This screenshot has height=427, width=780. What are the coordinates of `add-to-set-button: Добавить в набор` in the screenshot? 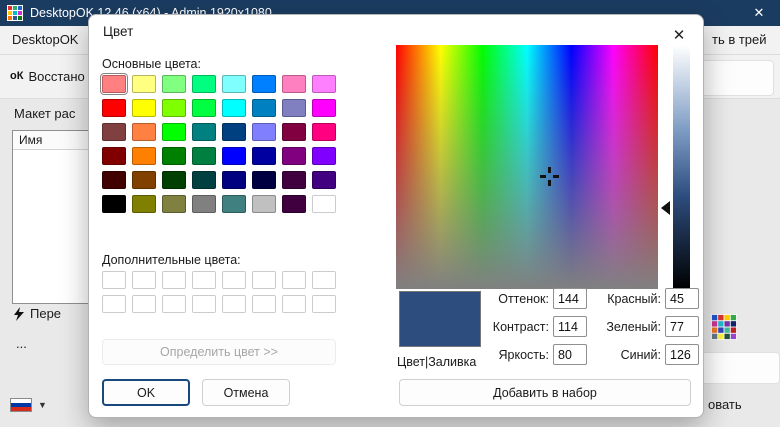 It's located at (545, 392).